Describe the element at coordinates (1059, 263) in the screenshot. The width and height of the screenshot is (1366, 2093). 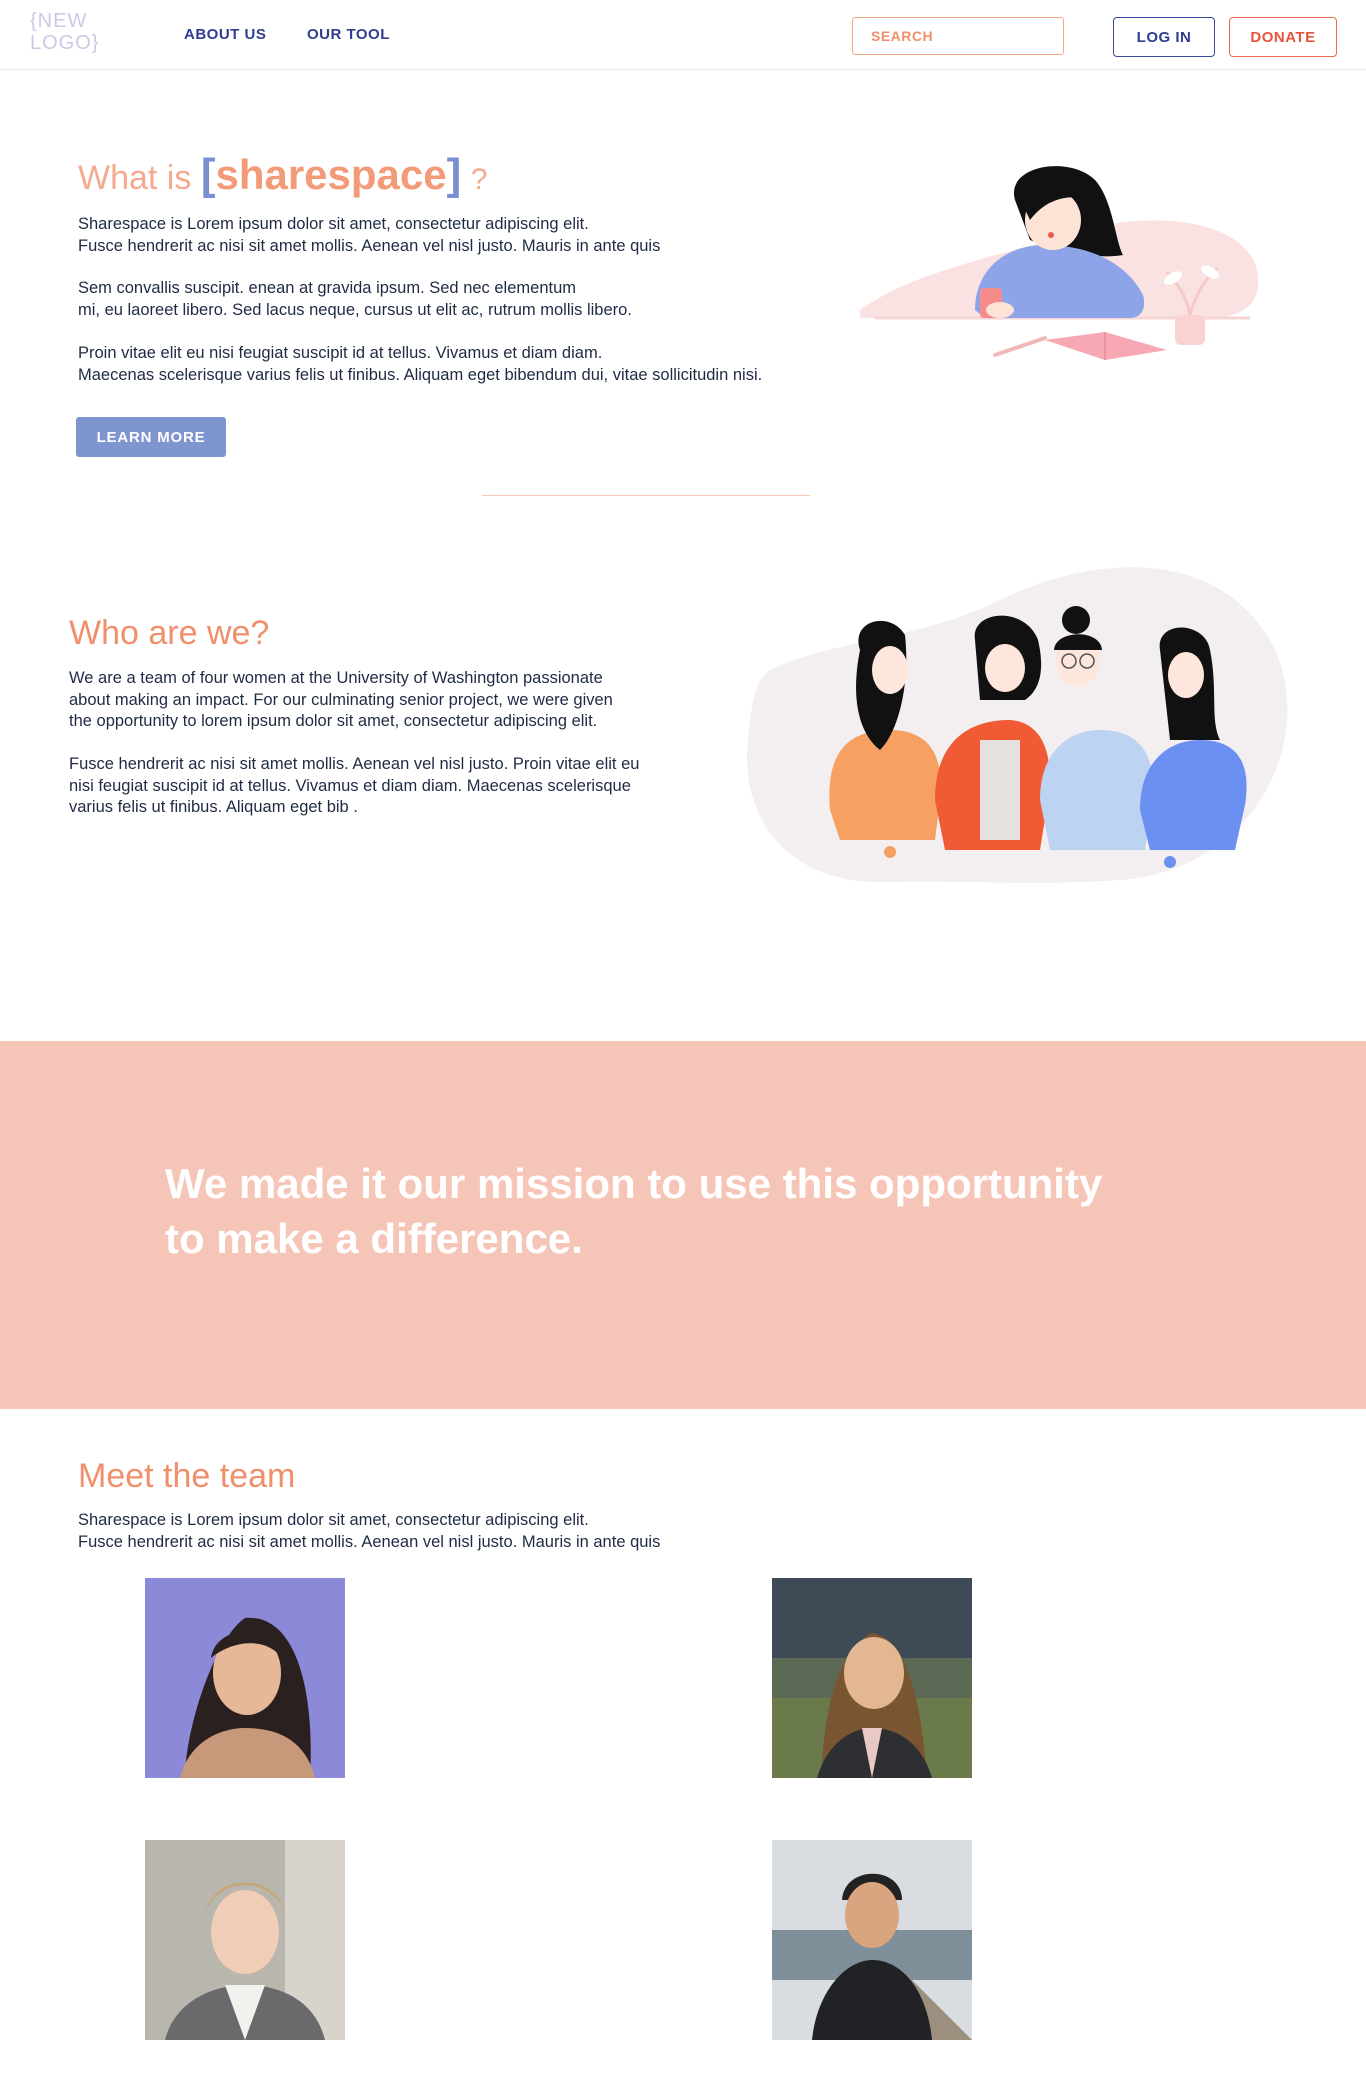
I see `reading-woman-illustration` at that location.